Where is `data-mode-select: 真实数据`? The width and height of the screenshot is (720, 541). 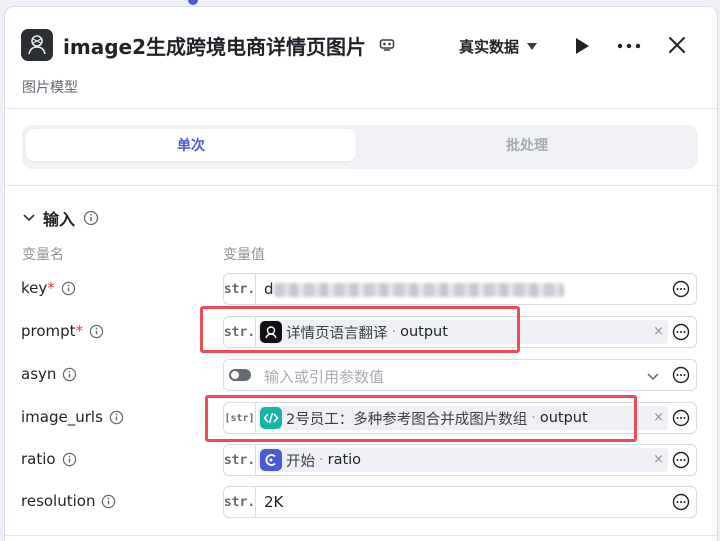 data-mode-select: 真实数据 is located at coordinates (498, 46).